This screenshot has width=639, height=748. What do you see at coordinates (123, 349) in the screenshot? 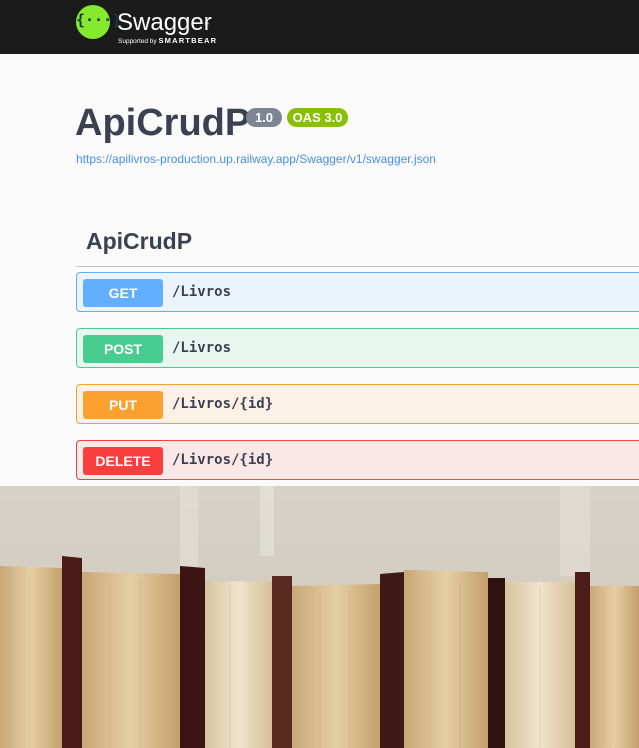
I see `method-badge-post: POST` at bounding box center [123, 349].